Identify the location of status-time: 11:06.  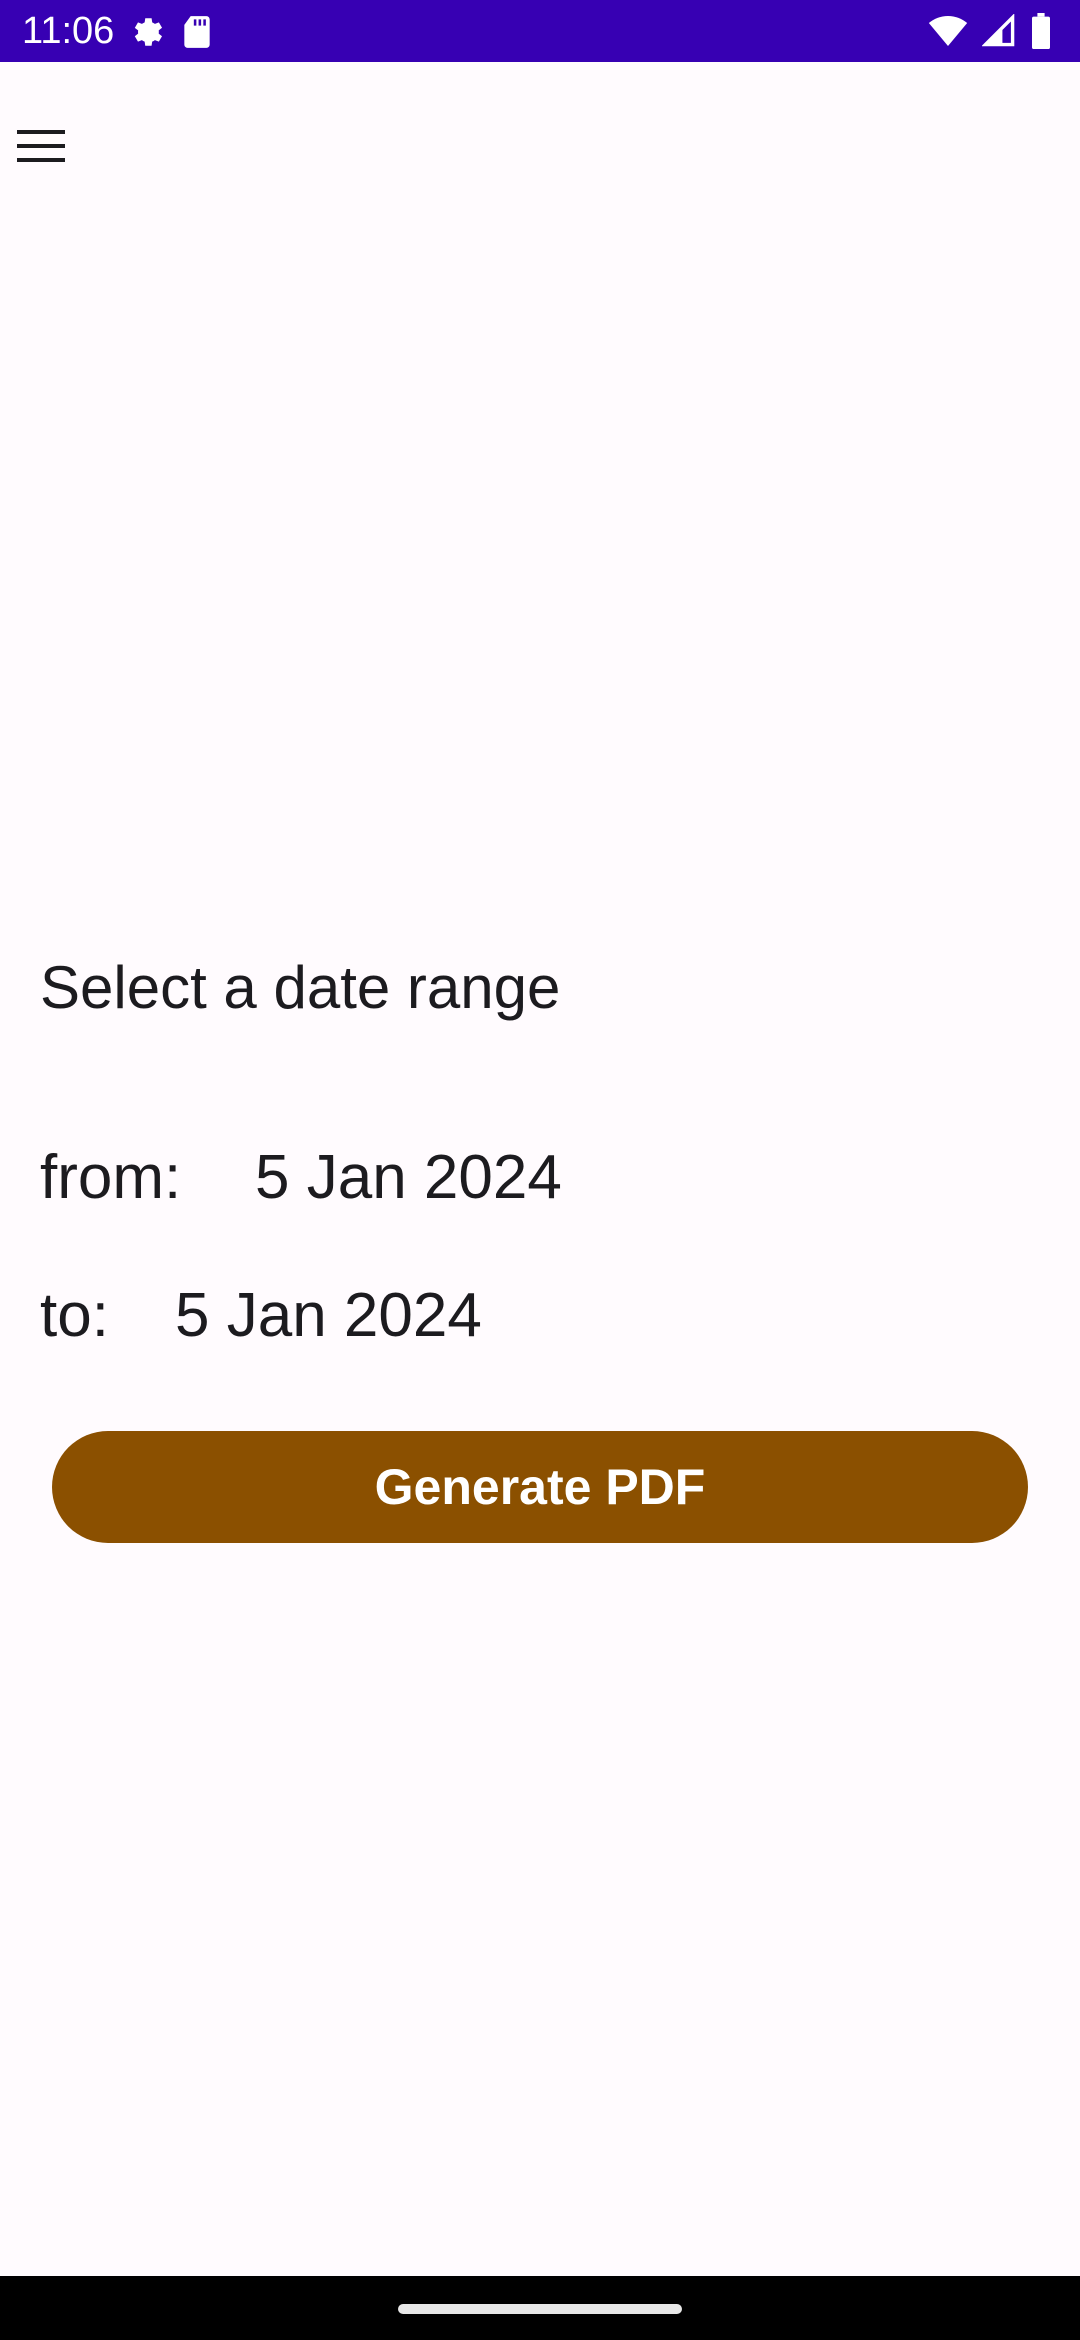
(68, 31).